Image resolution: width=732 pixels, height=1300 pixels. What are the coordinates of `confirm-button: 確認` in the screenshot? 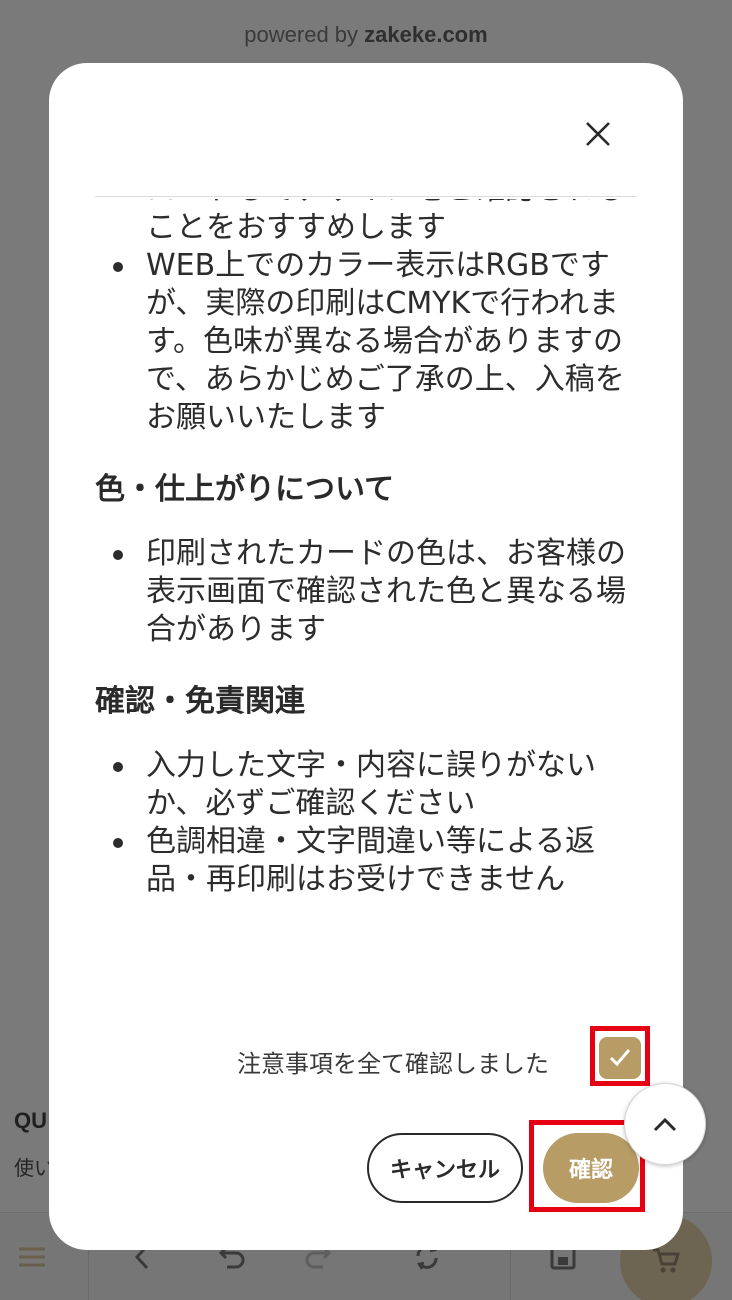 It's located at (591, 1168).